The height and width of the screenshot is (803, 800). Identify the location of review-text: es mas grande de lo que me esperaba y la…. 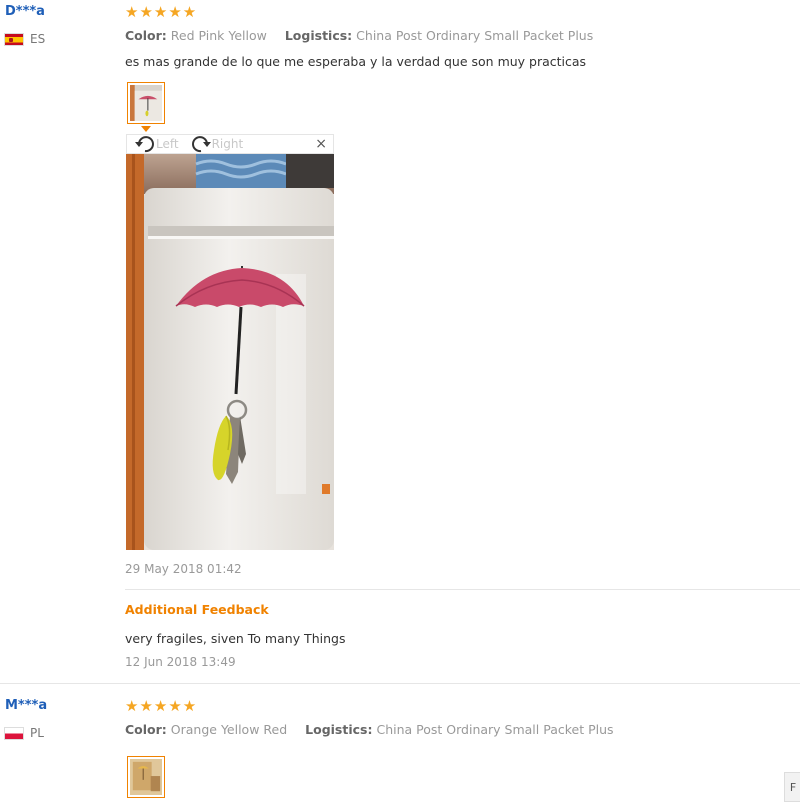
(356, 61).